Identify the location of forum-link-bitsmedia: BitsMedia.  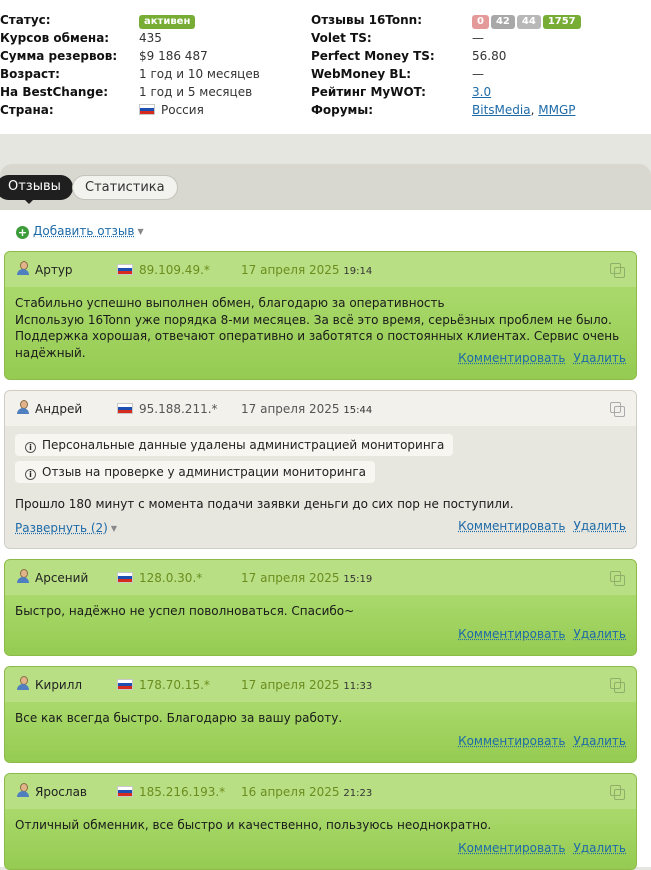
(501, 110).